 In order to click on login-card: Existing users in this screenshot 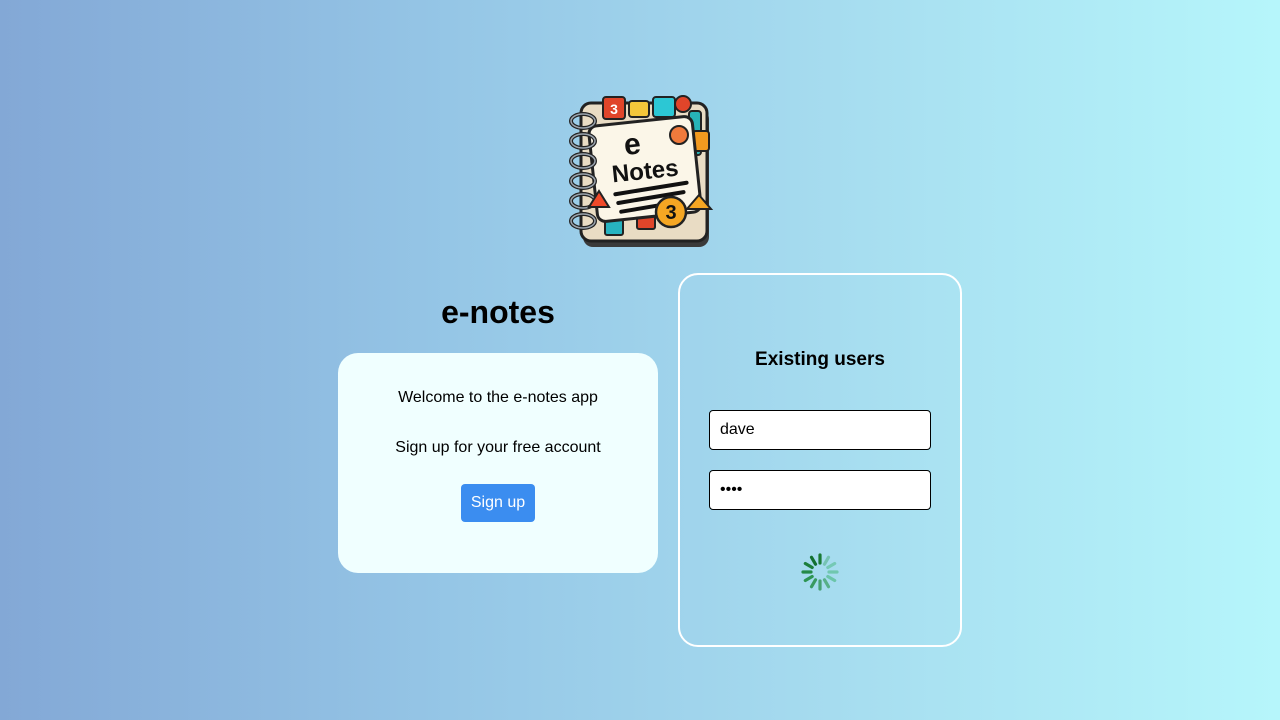, I will do `click(820, 460)`.